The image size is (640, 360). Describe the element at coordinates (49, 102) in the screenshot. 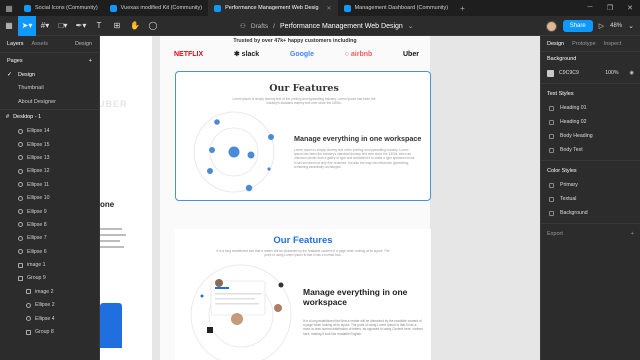

I see `page-item: About Designer` at that location.